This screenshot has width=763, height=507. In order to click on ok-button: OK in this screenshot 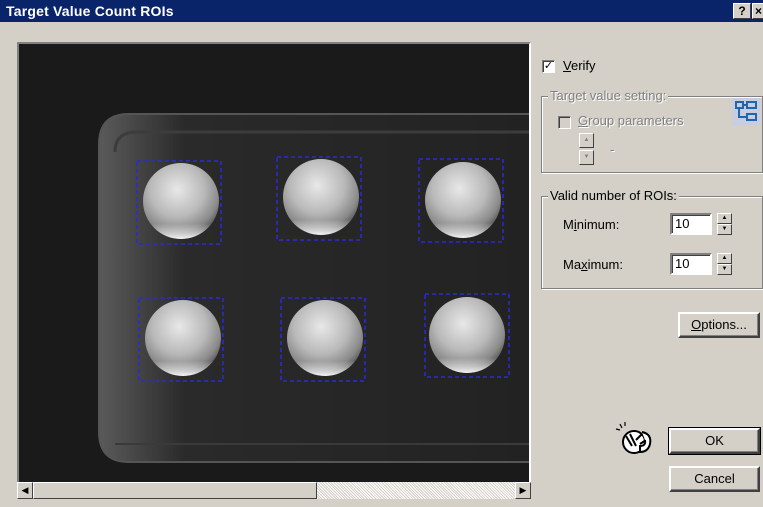, I will do `click(714, 441)`.